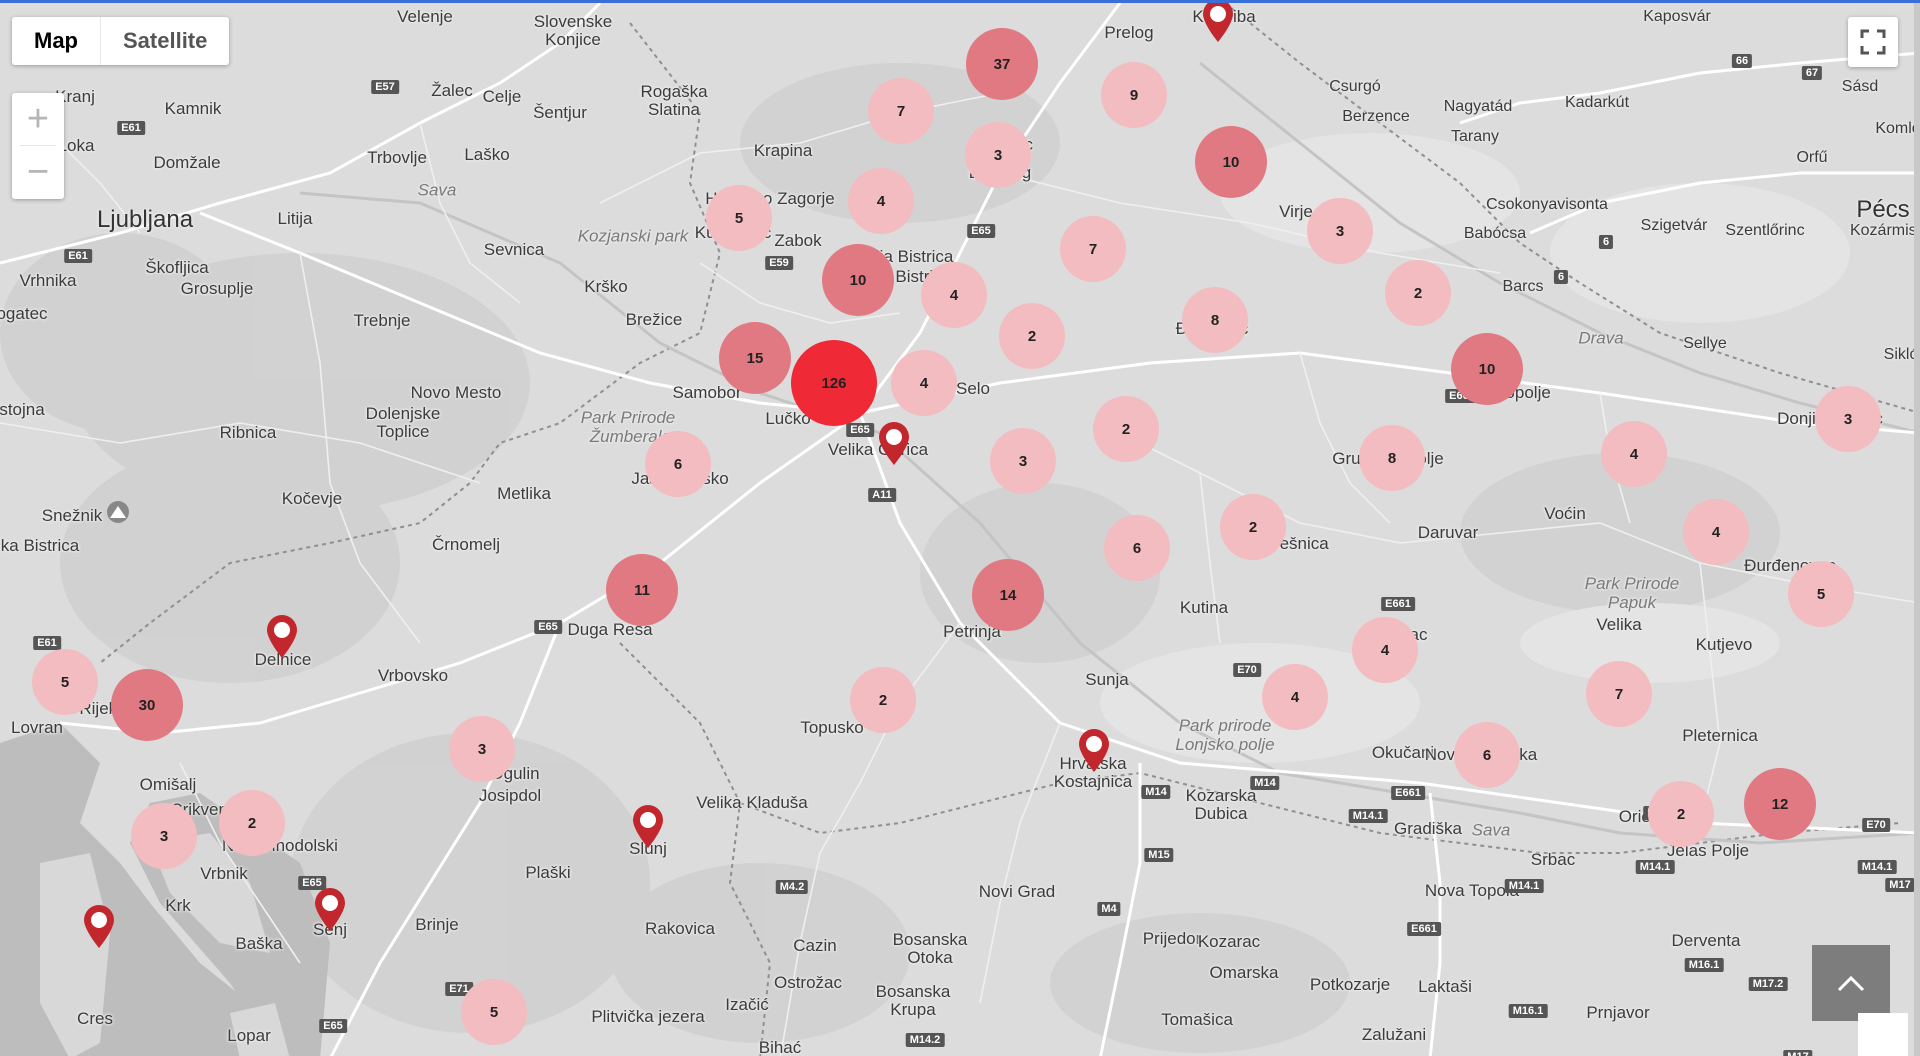 This screenshot has width=1920, height=1056. What do you see at coordinates (1008, 595) in the screenshot?
I see `marker-cluster: 14` at bounding box center [1008, 595].